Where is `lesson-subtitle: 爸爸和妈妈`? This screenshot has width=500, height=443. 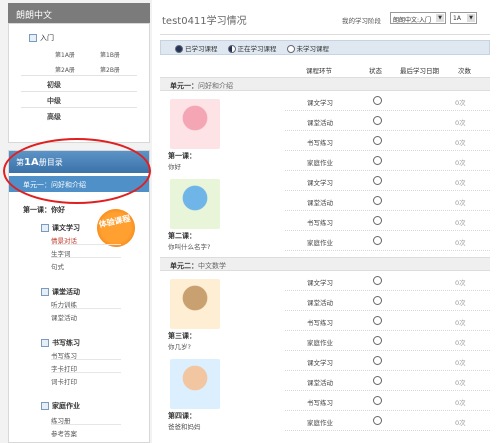
lesson-subtitle: 爸爸和妈妈 is located at coordinates (184, 427).